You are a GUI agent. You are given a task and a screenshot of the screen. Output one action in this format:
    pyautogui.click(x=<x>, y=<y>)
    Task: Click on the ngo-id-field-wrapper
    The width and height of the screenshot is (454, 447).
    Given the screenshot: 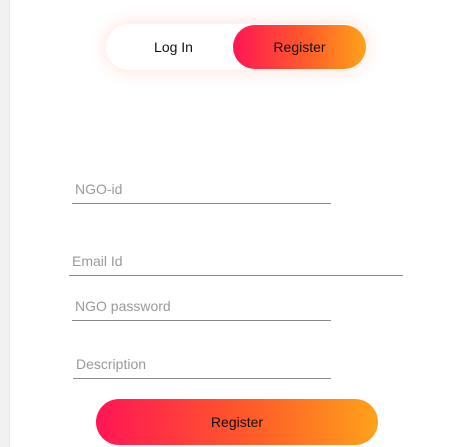 What is the action you would take?
    pyautogui.click(x=201, y=189)
    